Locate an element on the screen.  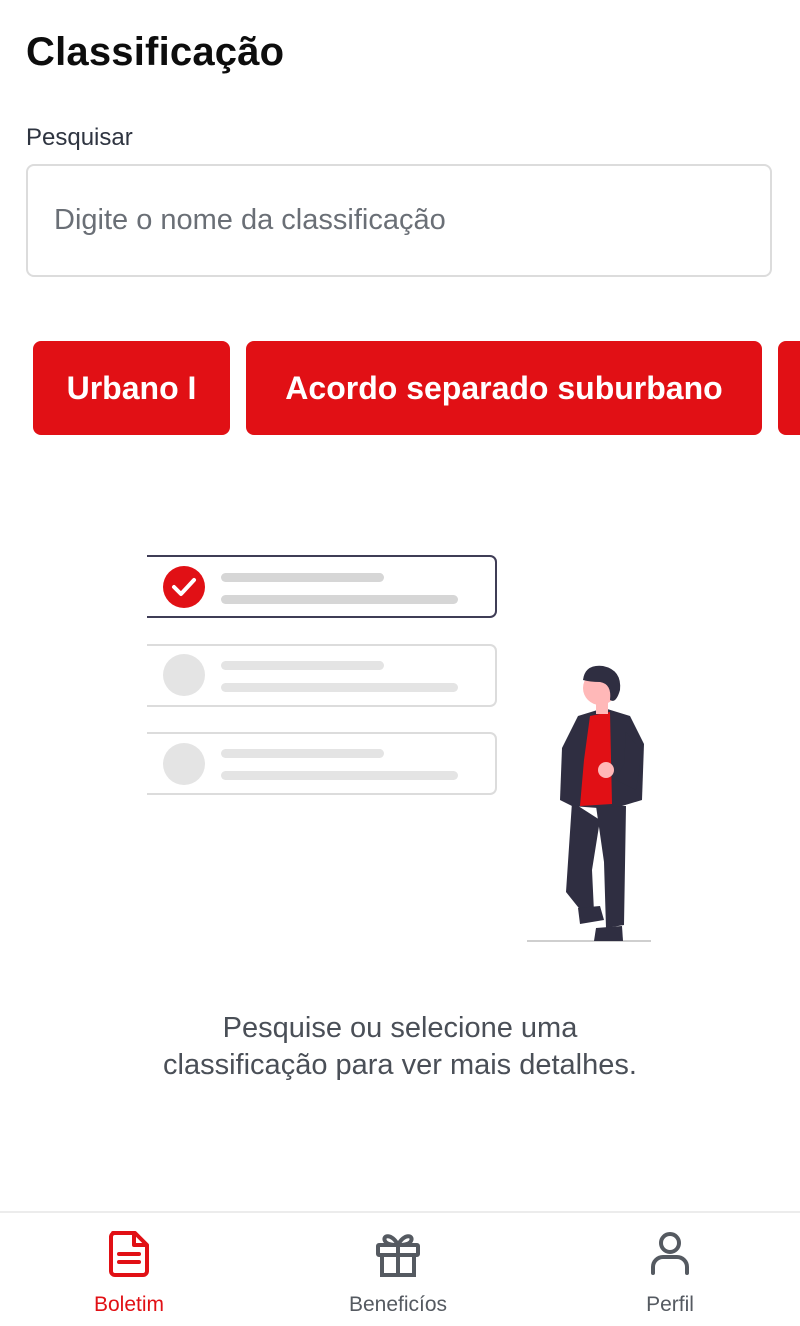
document-icon is located at coordinates (129, 1254).